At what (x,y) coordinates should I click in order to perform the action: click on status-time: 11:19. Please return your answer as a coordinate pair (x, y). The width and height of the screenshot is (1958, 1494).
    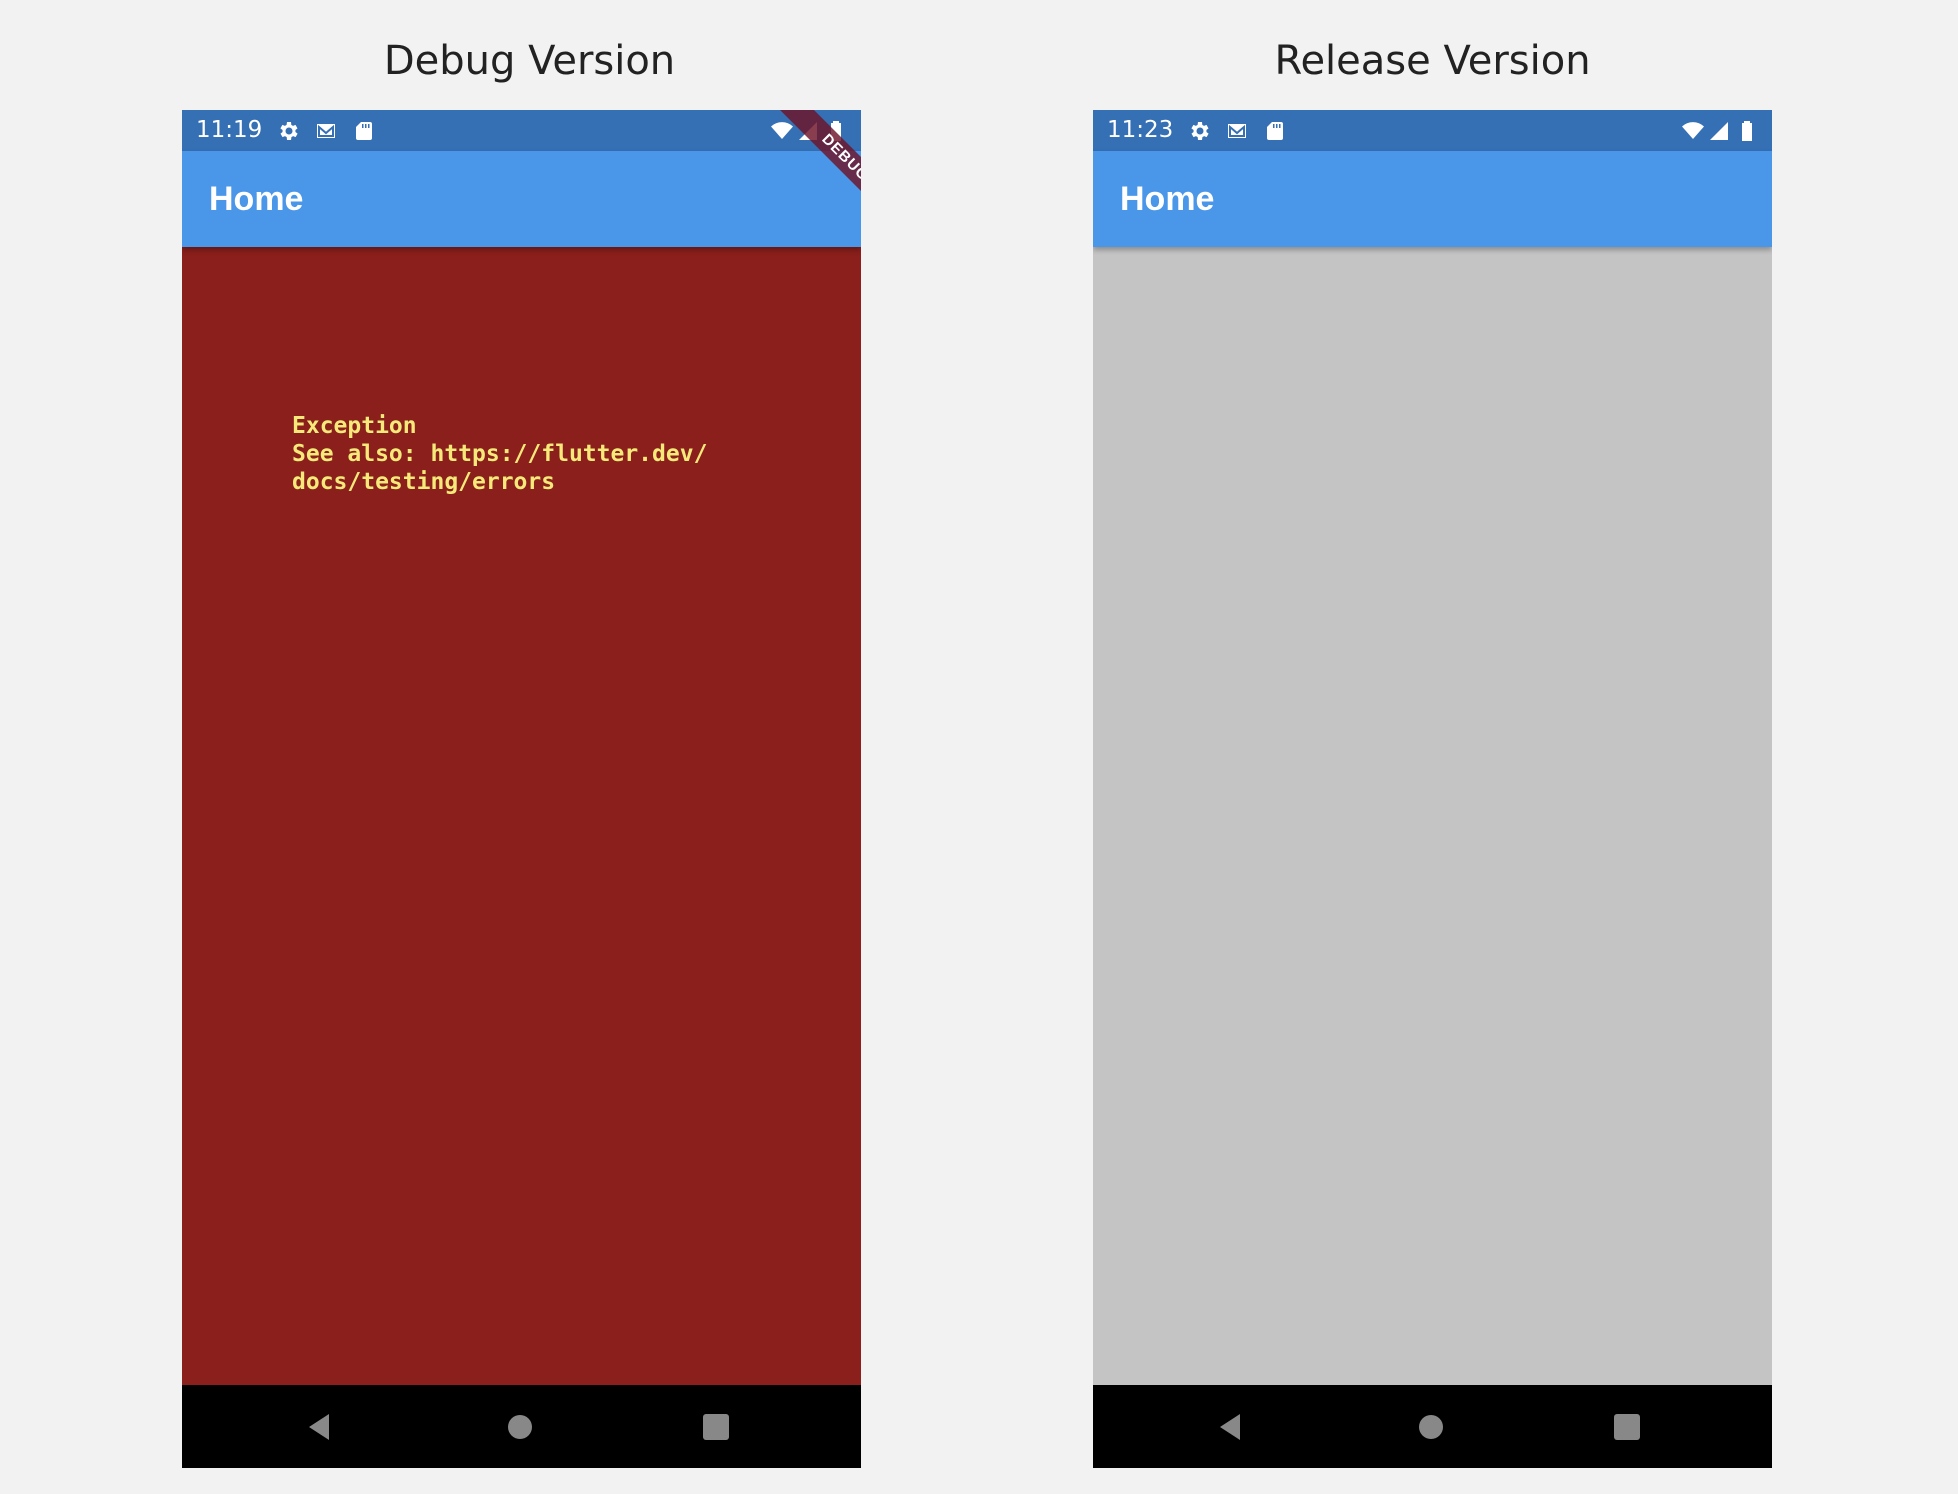
    Looking at the image, I should click on (229, 130).